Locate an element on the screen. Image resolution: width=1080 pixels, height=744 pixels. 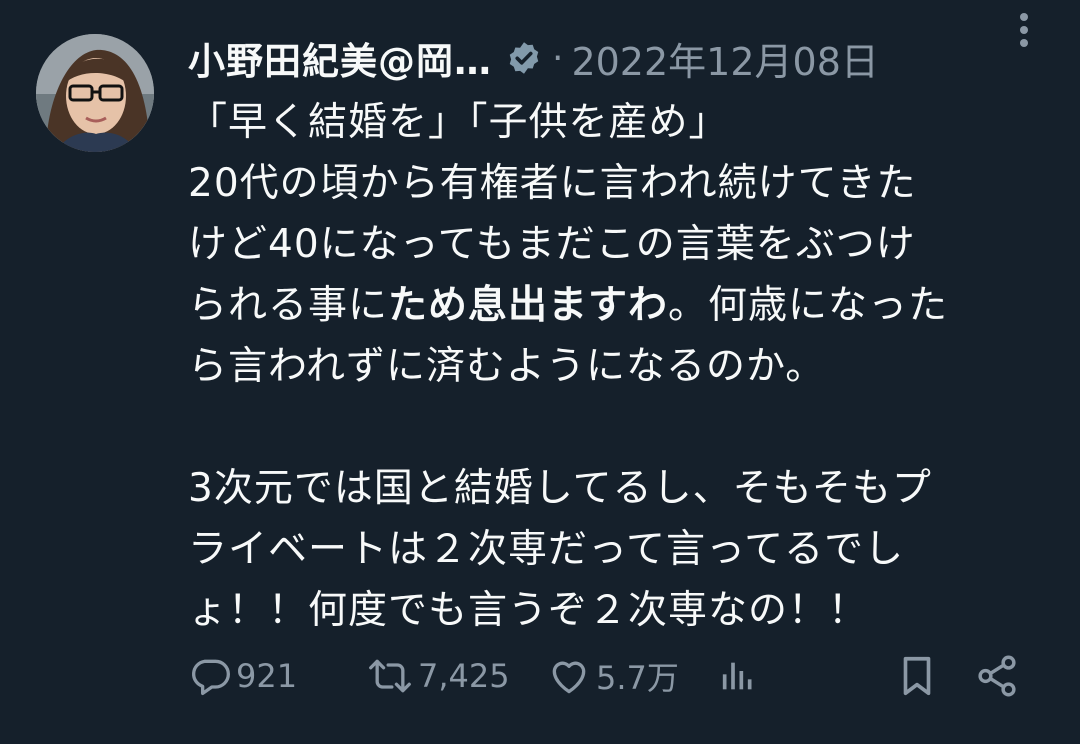
share-icon is located at coordinates (997, 676).